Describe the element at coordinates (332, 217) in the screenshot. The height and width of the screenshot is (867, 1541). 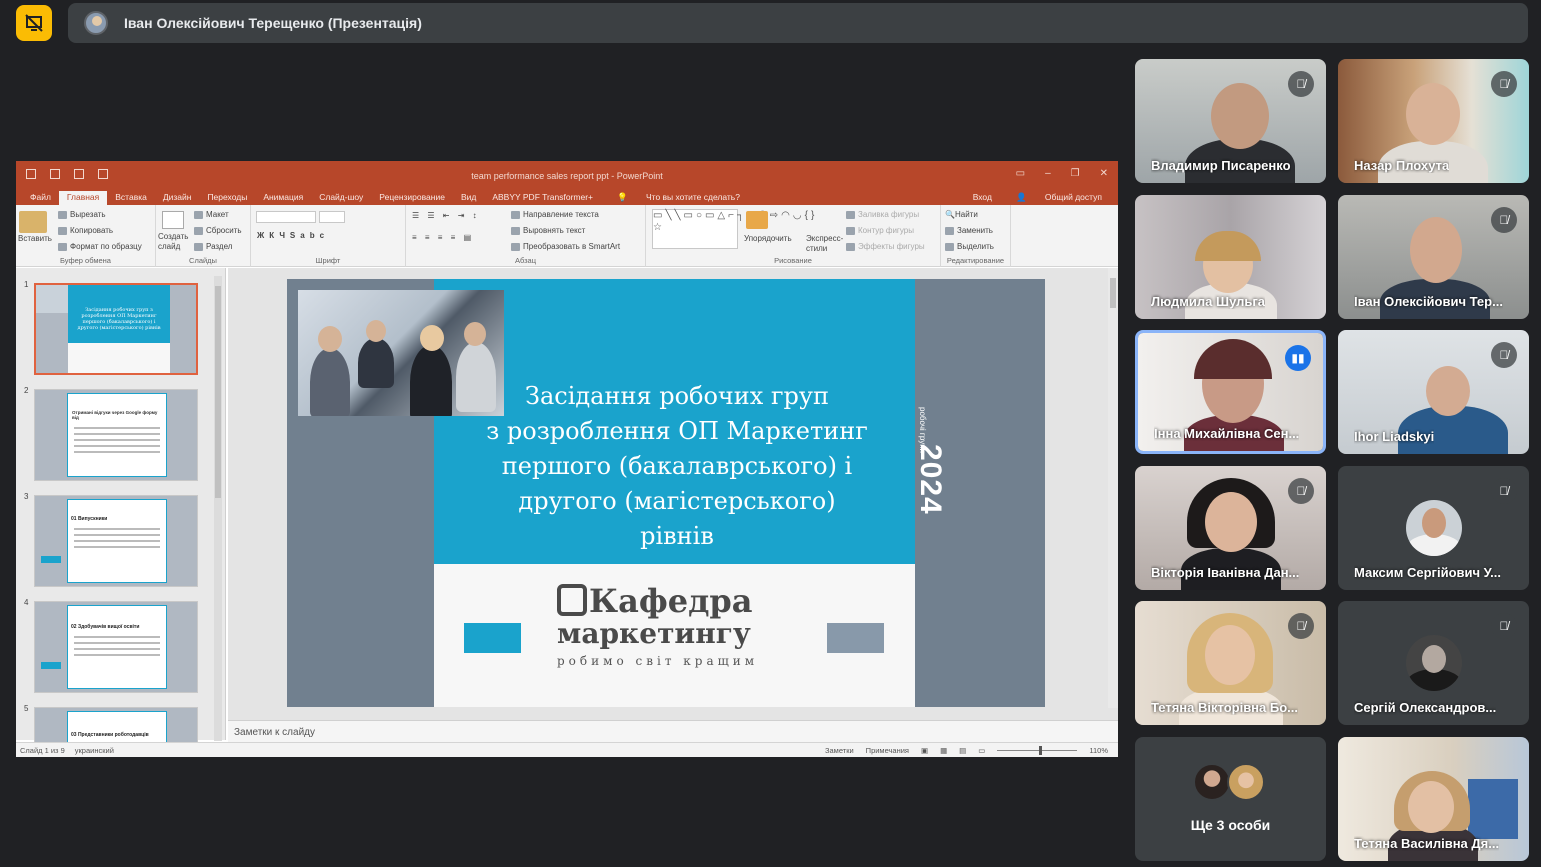
I see `font-size-input` at that location.